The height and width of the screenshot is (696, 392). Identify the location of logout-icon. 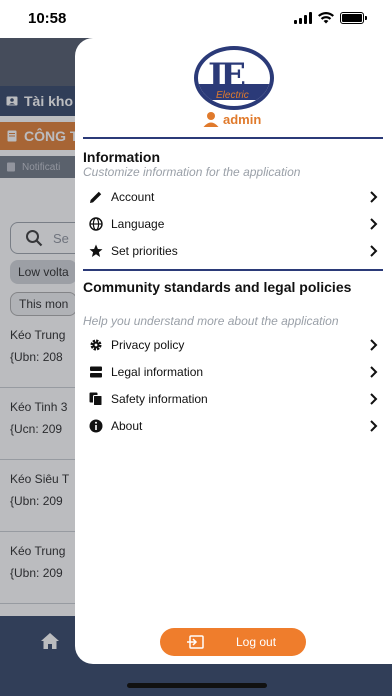
(195, 642).